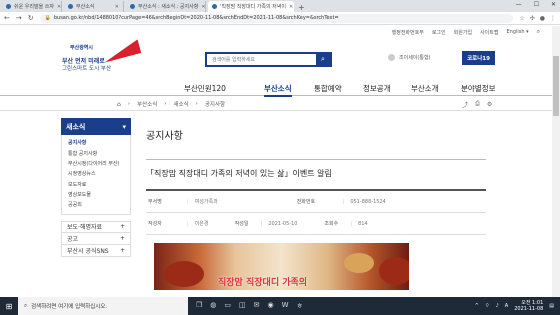 The height and width of the screenshot is (315, 560). What do you see at coordinates (96, 126) in the screenshot?
I see `lnb-title: 새소식 ▾` at bounding box center [96, 126].